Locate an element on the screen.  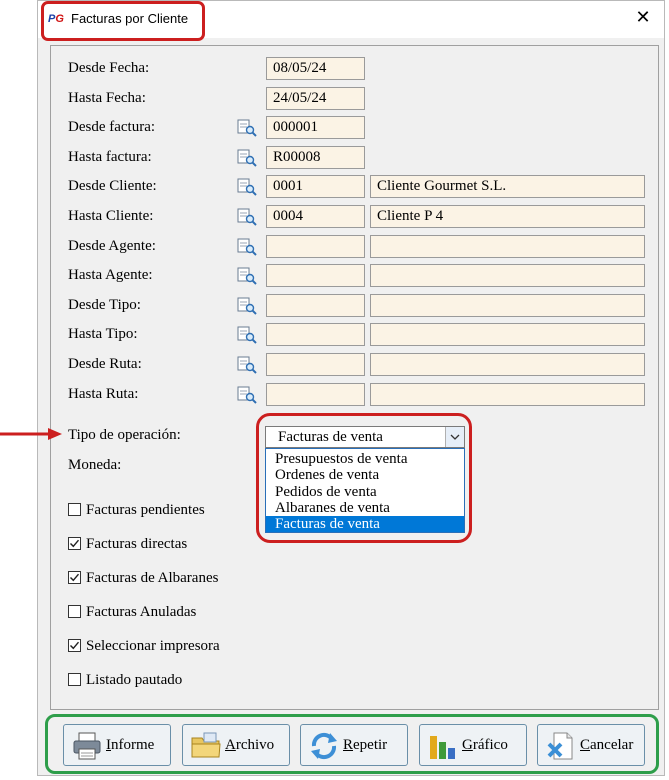
archivo-label: rchivo is located at coordinates (255, 745).